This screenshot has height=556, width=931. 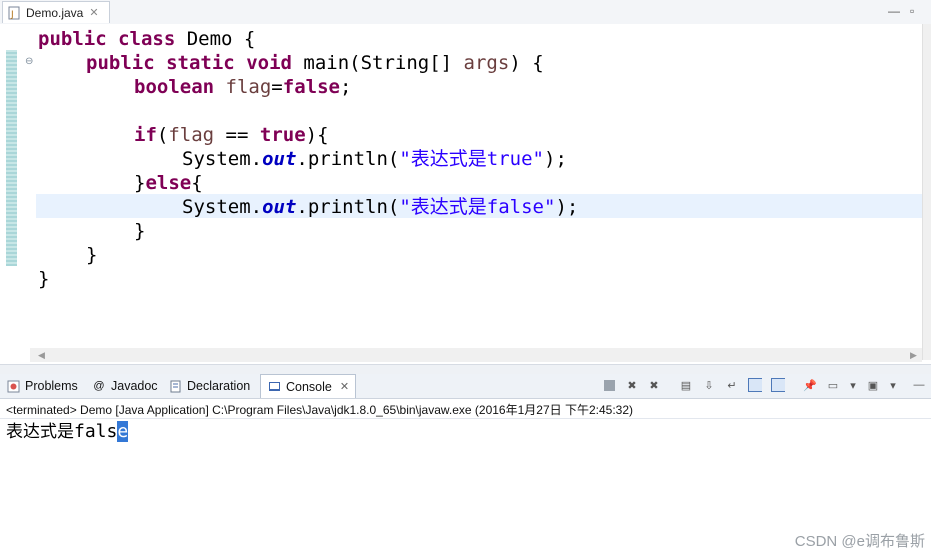 I want to click on tab-console: Console ✕, so click(x=308, y=386).